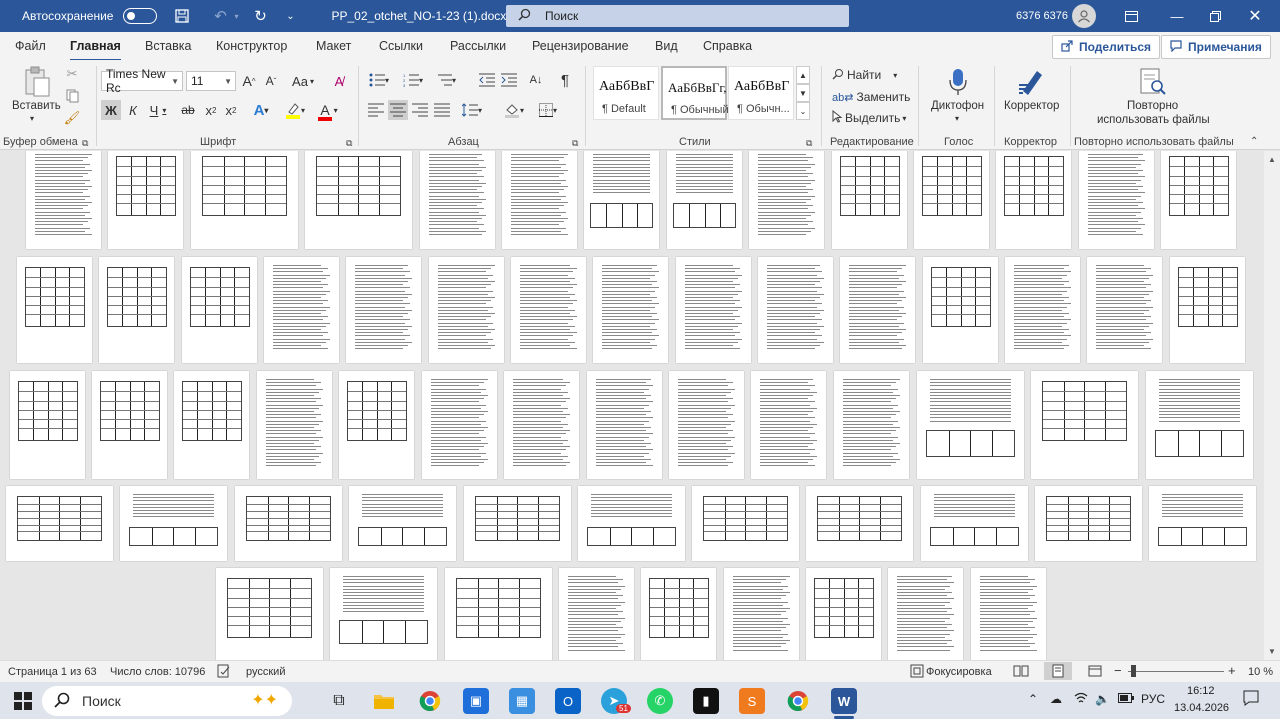 This screenshot has height=719, width=1280. What do you see at coordinates (1126, 699) in the screenshot?
I see `battery-icon` at bounding box center [1126, 699].